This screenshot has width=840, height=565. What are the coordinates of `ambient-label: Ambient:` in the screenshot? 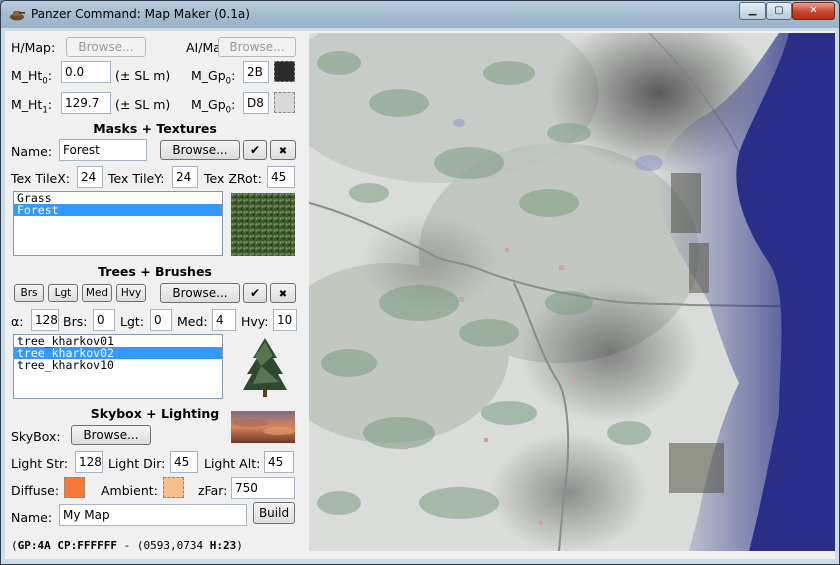 It's located at (129, 490).